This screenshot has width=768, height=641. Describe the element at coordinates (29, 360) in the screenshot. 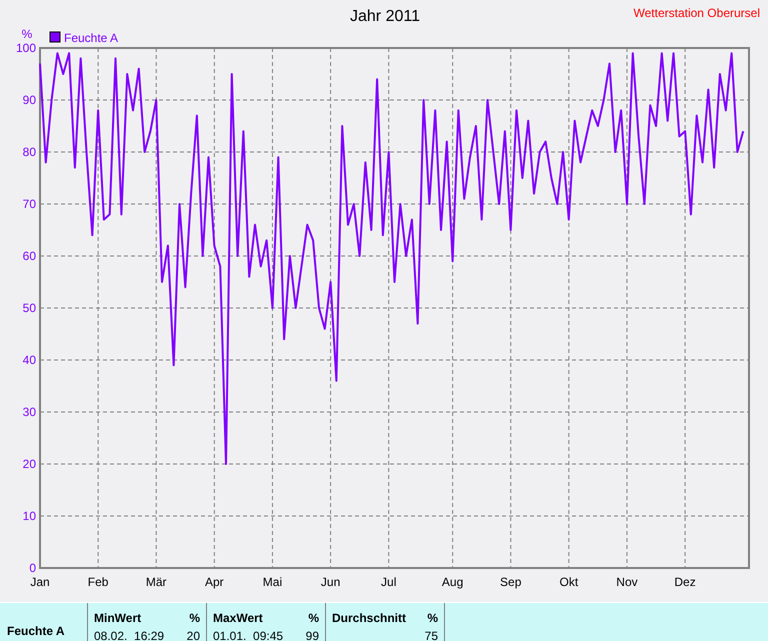

I see `axis-tick-label: 40` at that location.